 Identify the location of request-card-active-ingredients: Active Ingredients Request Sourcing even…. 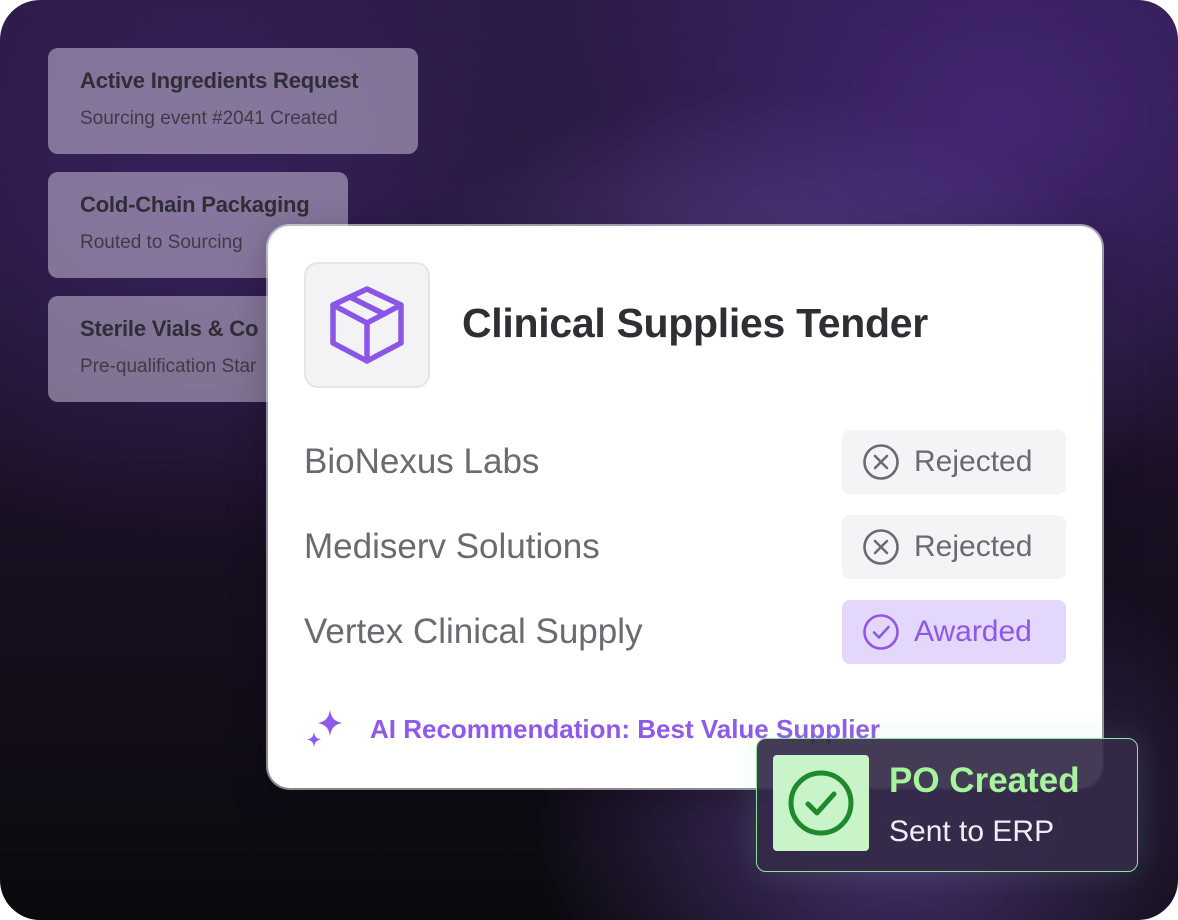
(233, 101).